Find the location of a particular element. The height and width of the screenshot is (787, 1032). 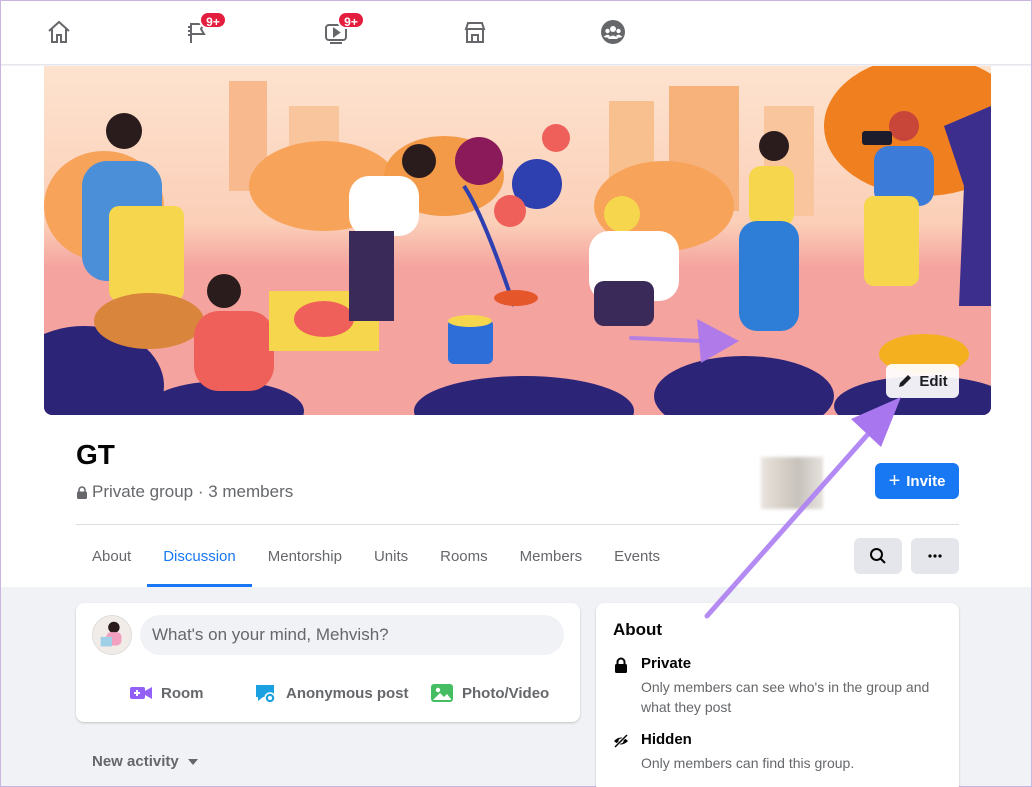

feed-sort-label: New activity is located at coordinates (135, 761).